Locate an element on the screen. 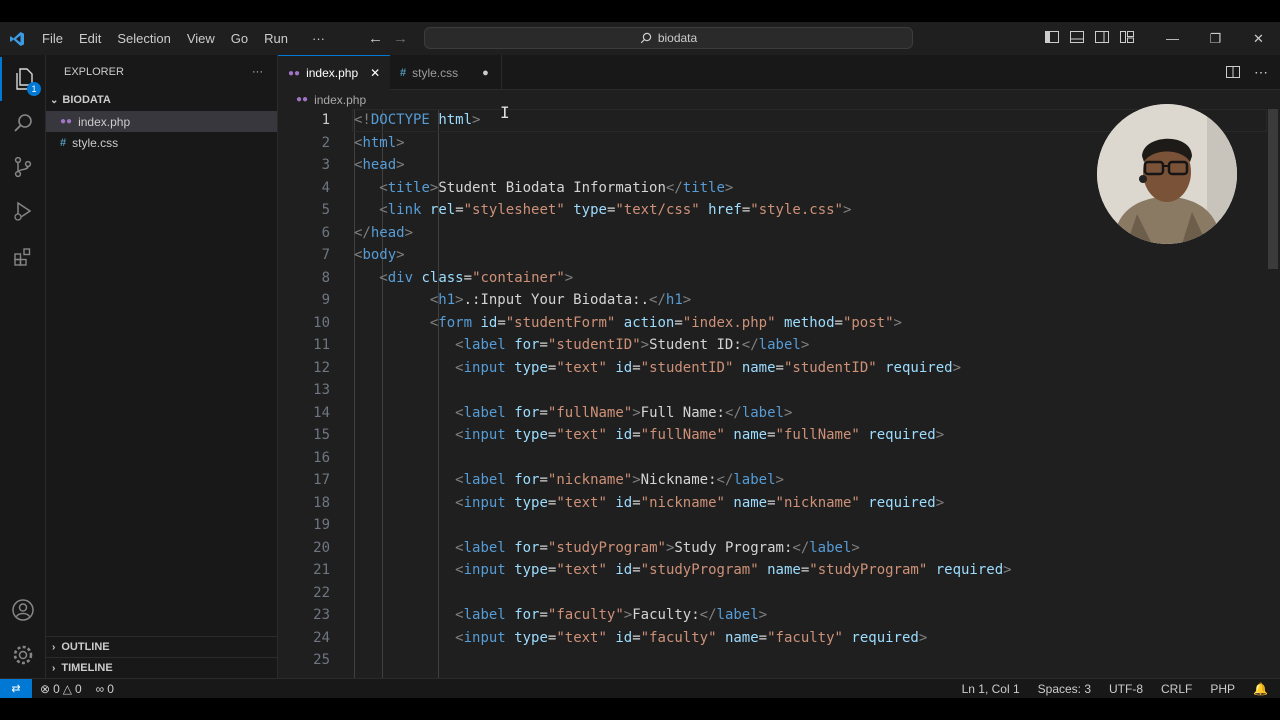 This screenshot has height=720, width=1280. close-icon: ✕ is located at coordinates (375, 73).